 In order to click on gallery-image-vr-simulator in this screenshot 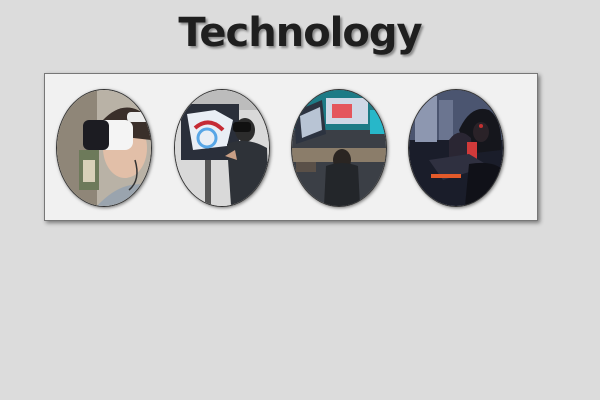, I will do `click(222, 148)`.